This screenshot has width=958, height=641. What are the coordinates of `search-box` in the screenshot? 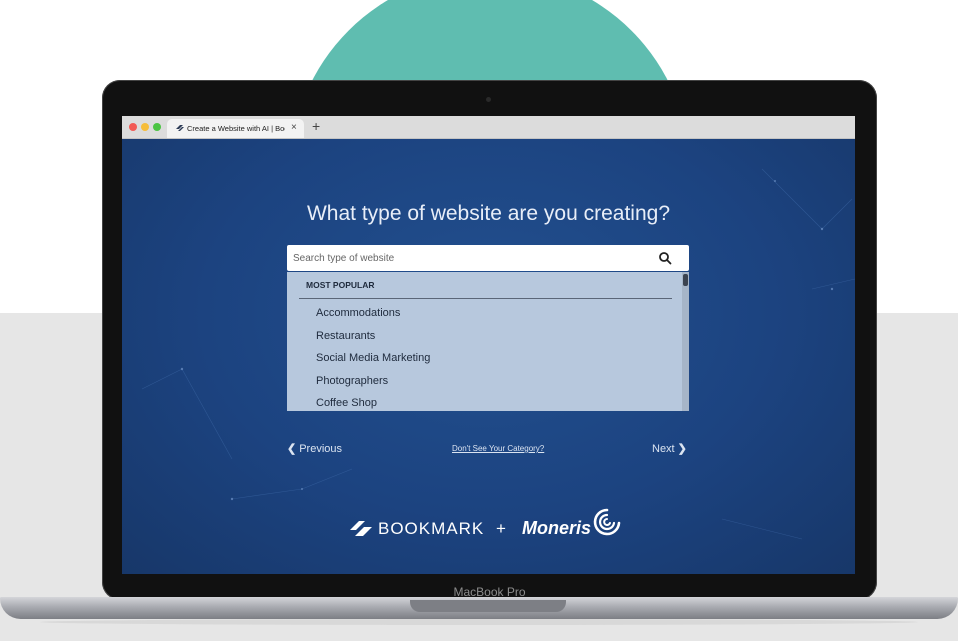 It's located at (488, 258).